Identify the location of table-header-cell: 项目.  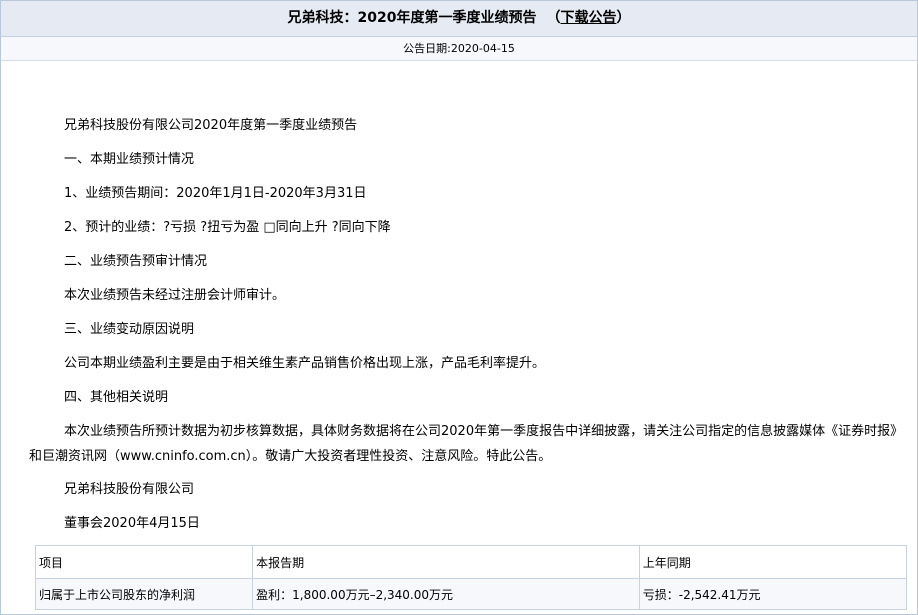
(144, 562).